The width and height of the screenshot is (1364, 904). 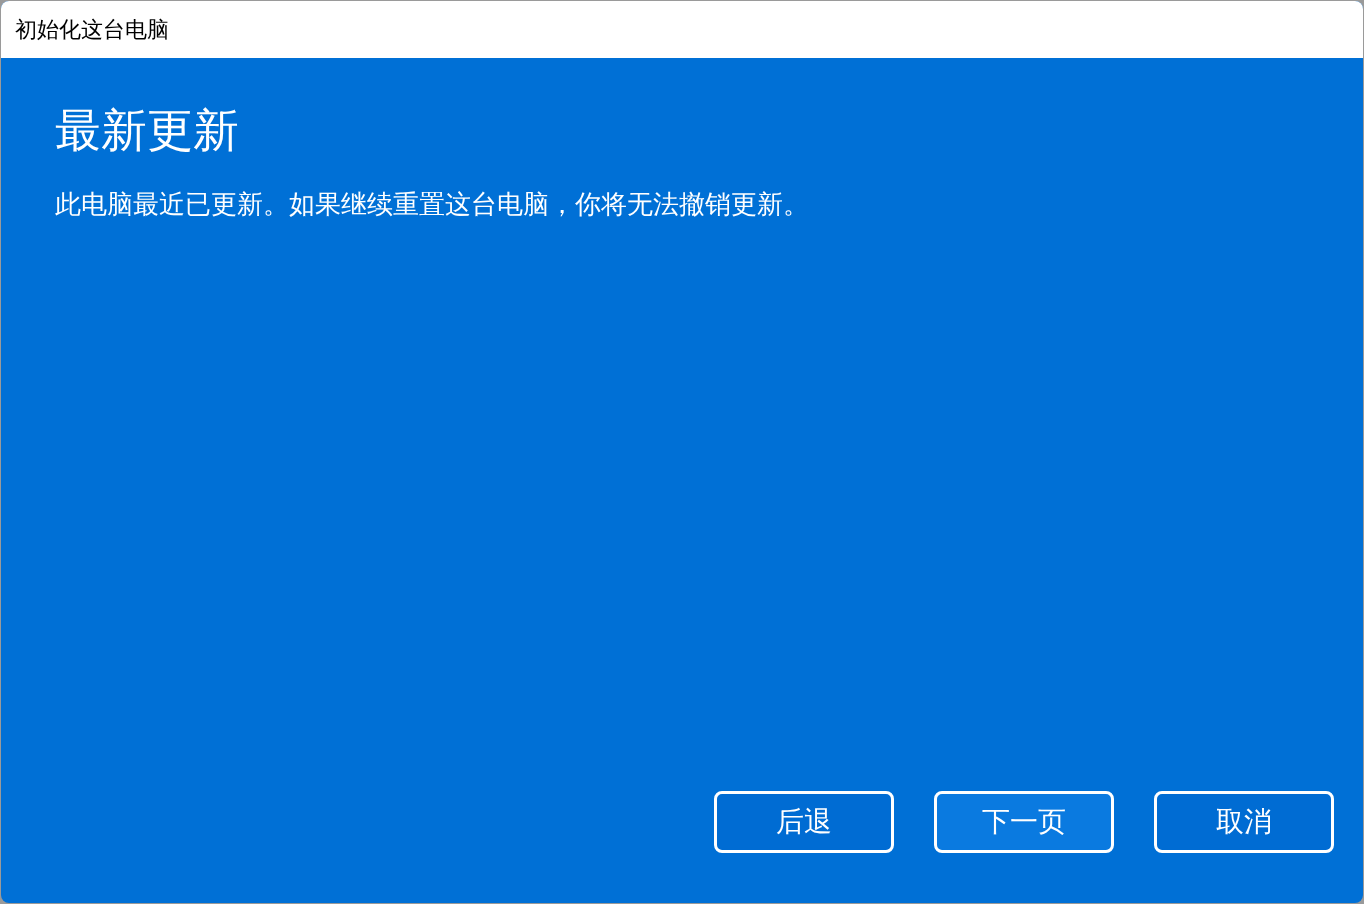 I want to click on page-heading: 最新更新, so click(x=147, y=130).